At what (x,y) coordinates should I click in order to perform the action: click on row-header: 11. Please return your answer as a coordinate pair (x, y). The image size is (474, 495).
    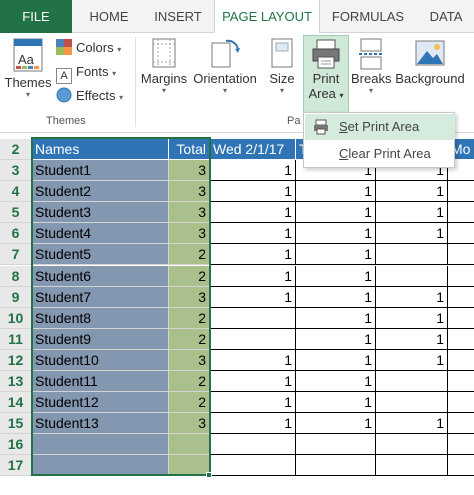
    Looking at the image, I should click on (16, 339).